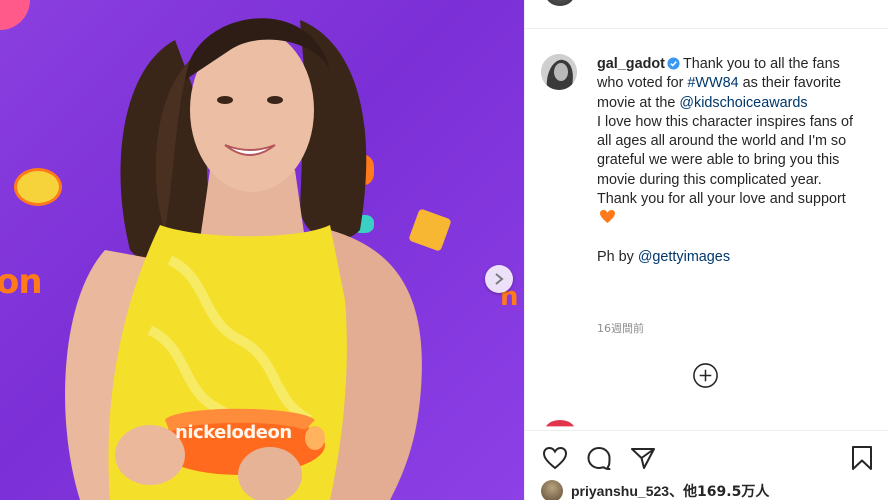 The height and width of the screenshot is (500, 888). I want to click on verified-badge-icon, so click(673, 63).